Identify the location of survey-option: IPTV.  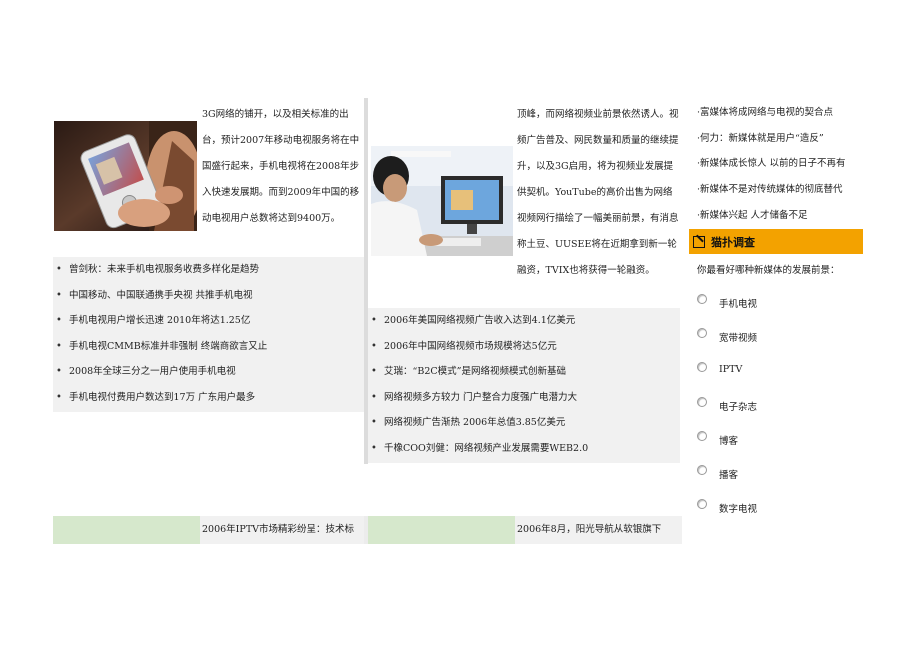
(719, 367).